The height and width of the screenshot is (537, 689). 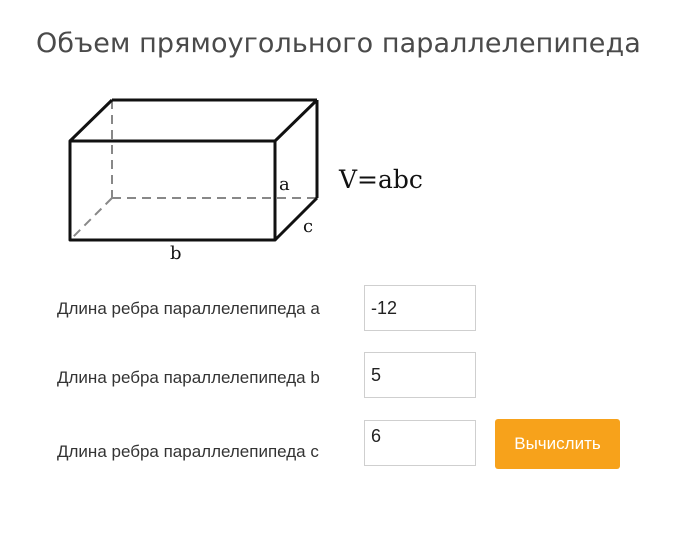 I want to click on edge-c-input, so click(x=420, y=443).